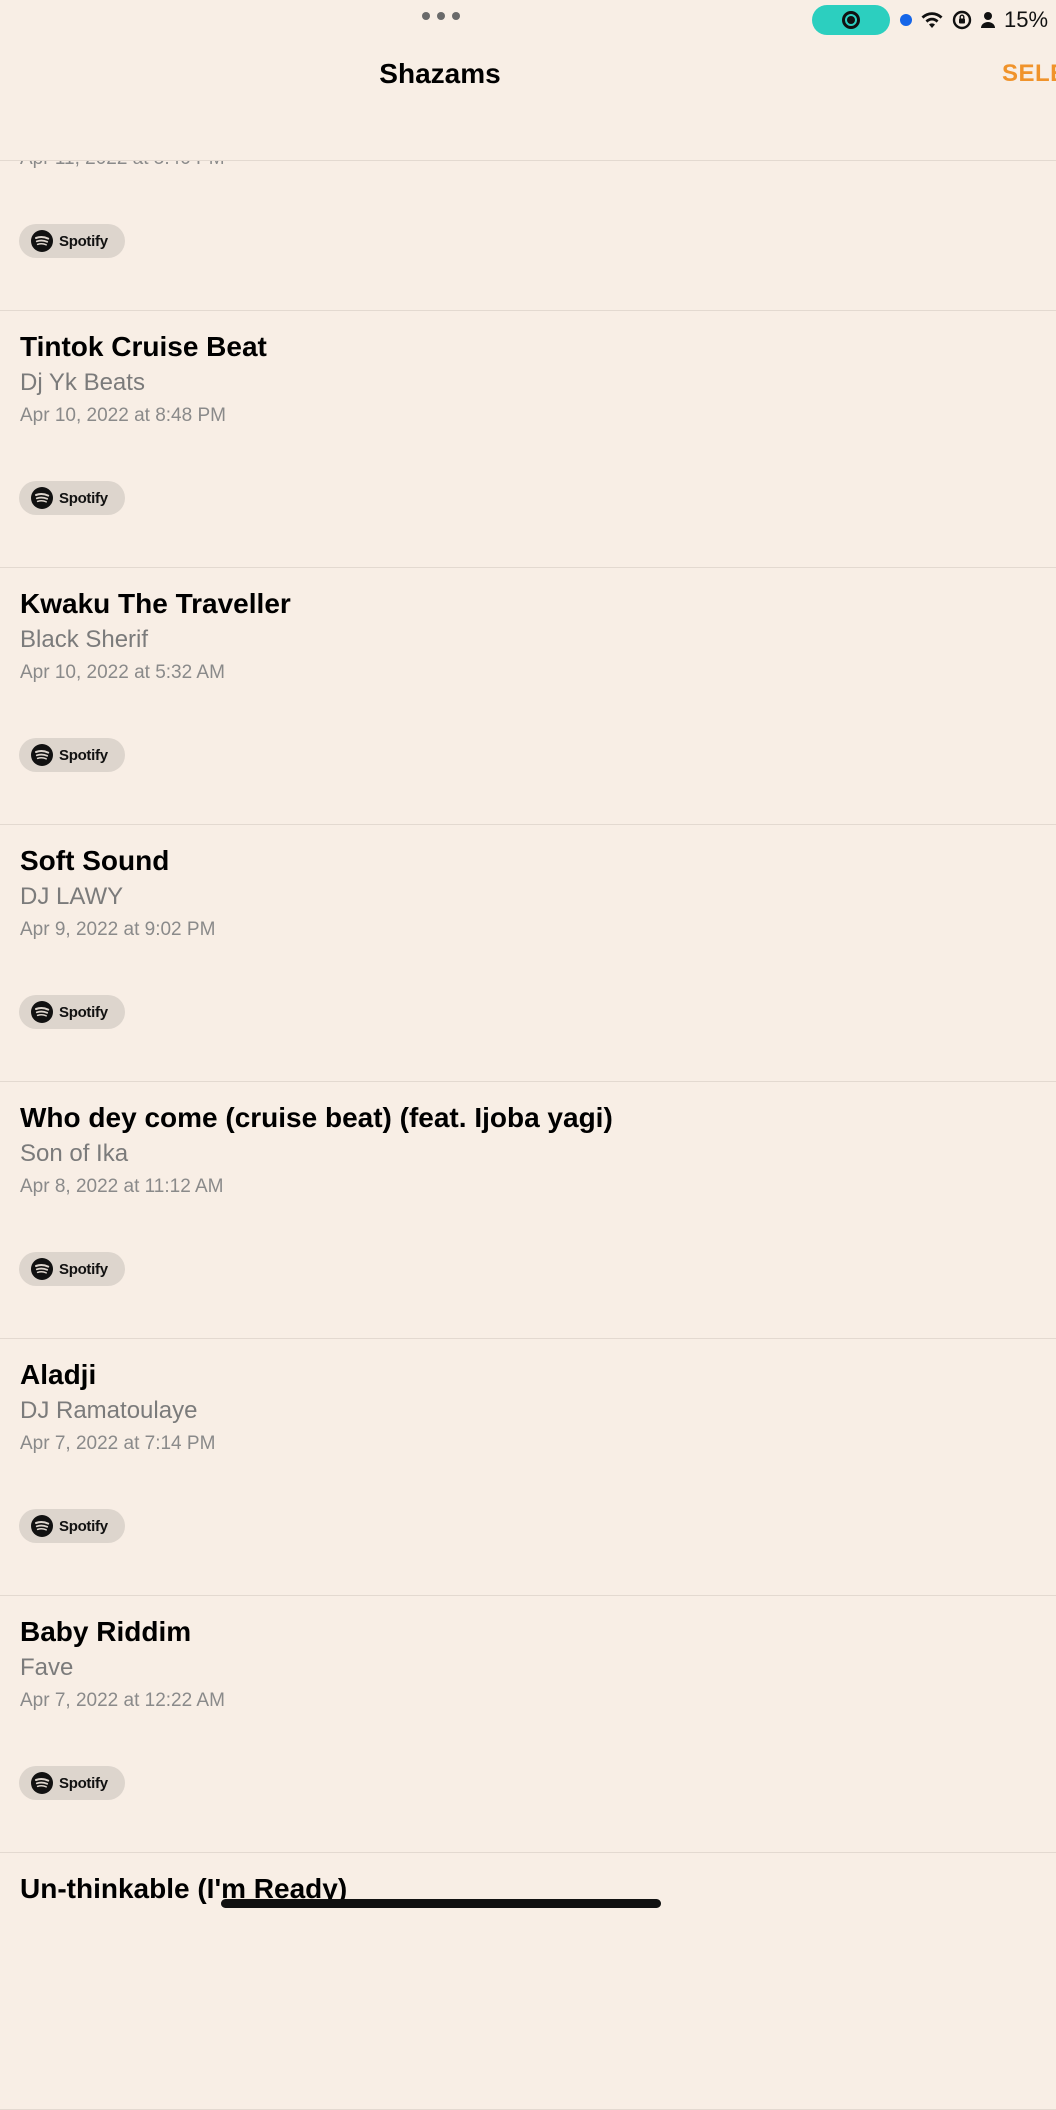 The image size is (1056, 2110). I want to click on song-title: Baby Riddim, so click(106, 1631).